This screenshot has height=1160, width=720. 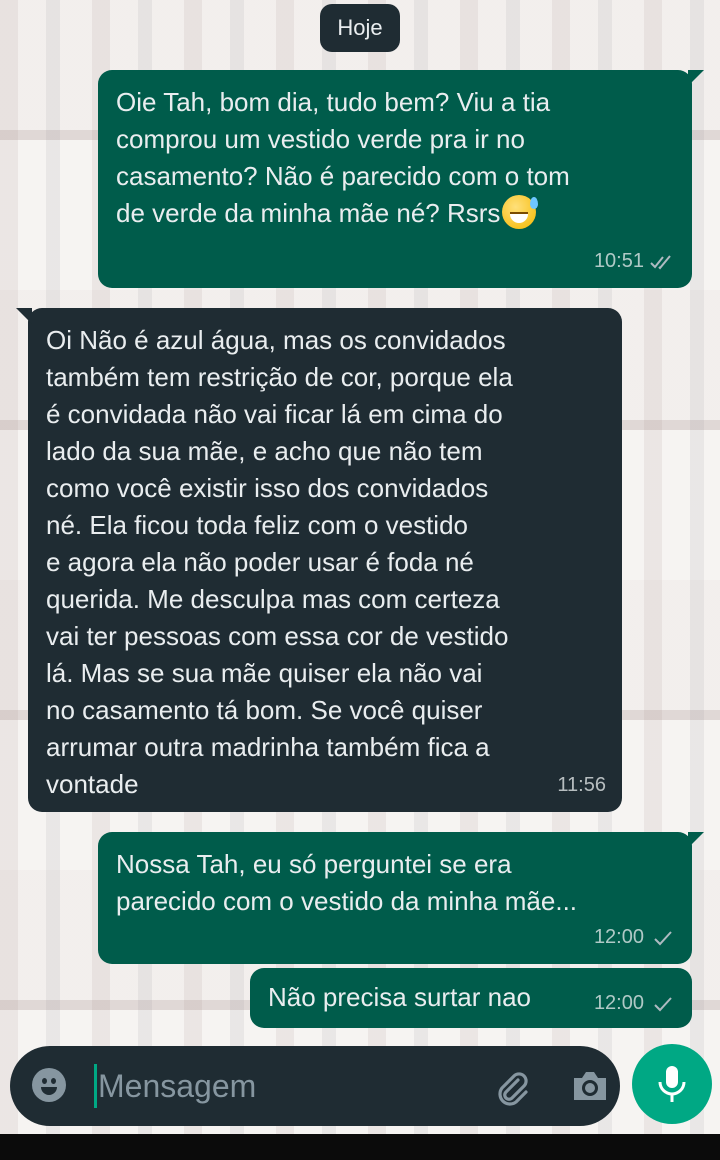 I want to click on message-time: 11:56, so click(x=581, y=785).